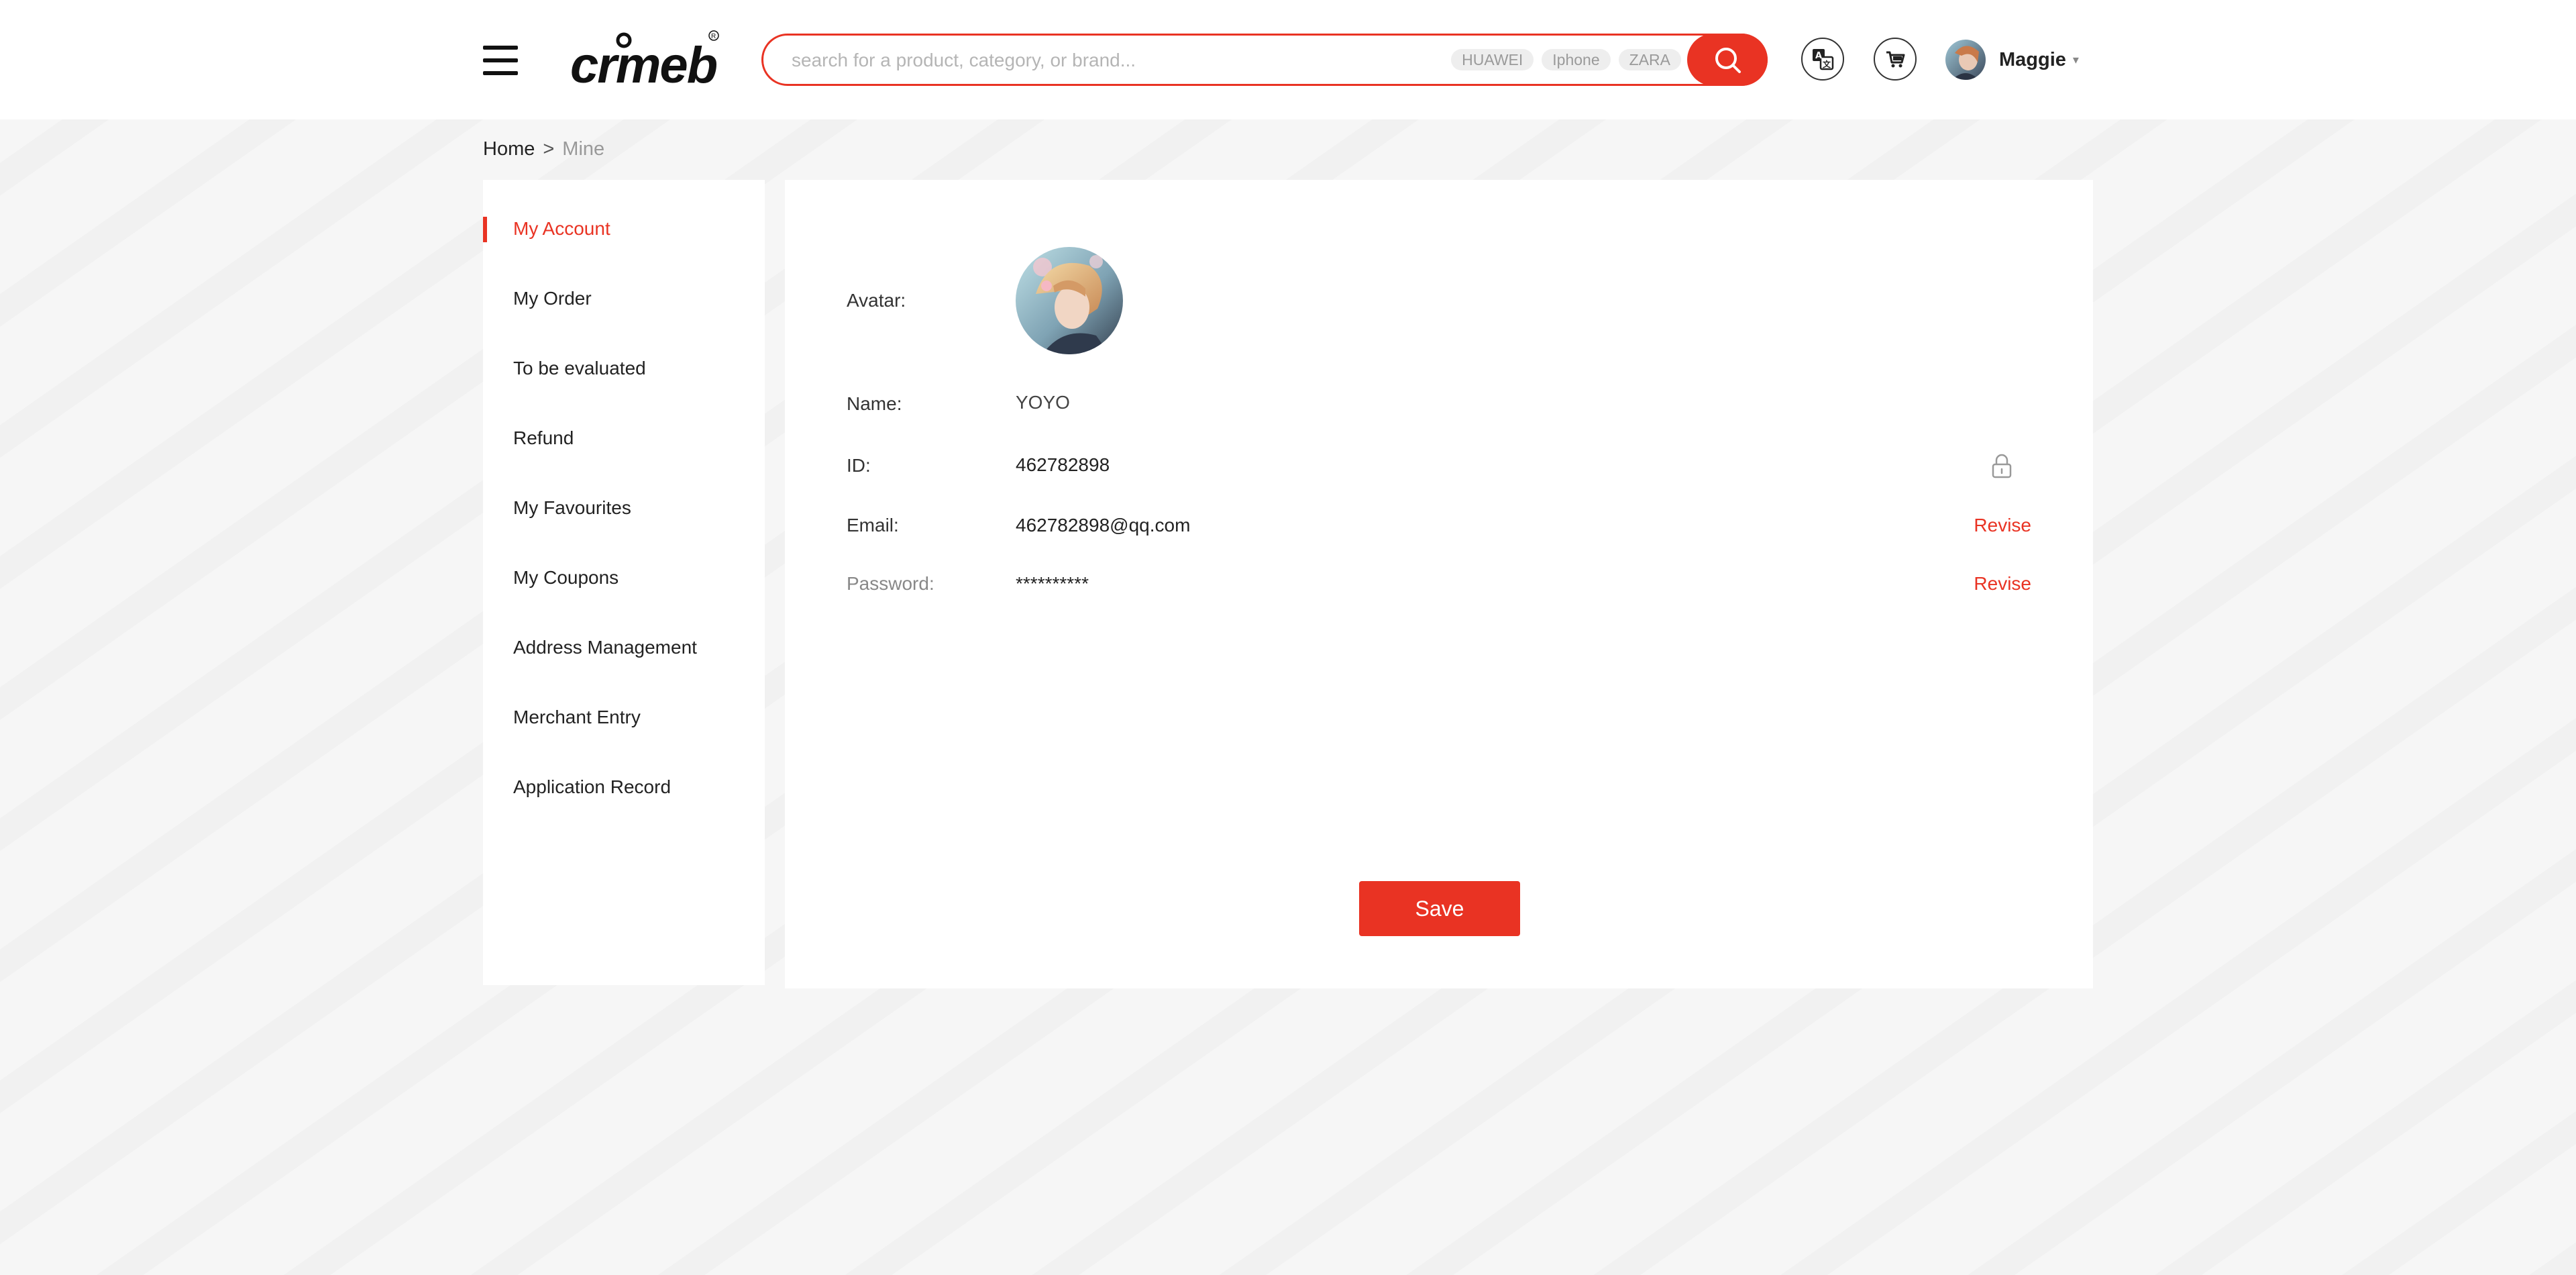 Image resolution: width=2576 pixels, height=1275 pixels. I want to click on profile-avatar, so click(1069, 300).